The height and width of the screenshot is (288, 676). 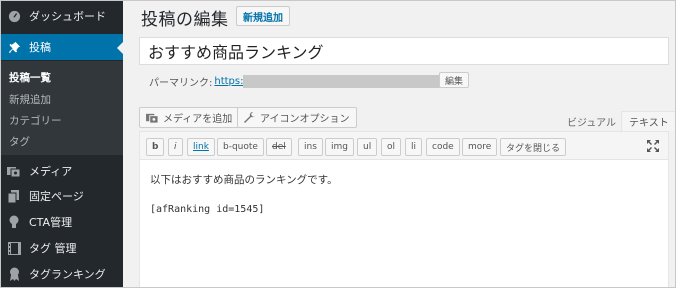 What do you see at coordinates (201, 147) in the screenshot?
I see `quicktag-link-button: link` at bounding box center [201, 147].